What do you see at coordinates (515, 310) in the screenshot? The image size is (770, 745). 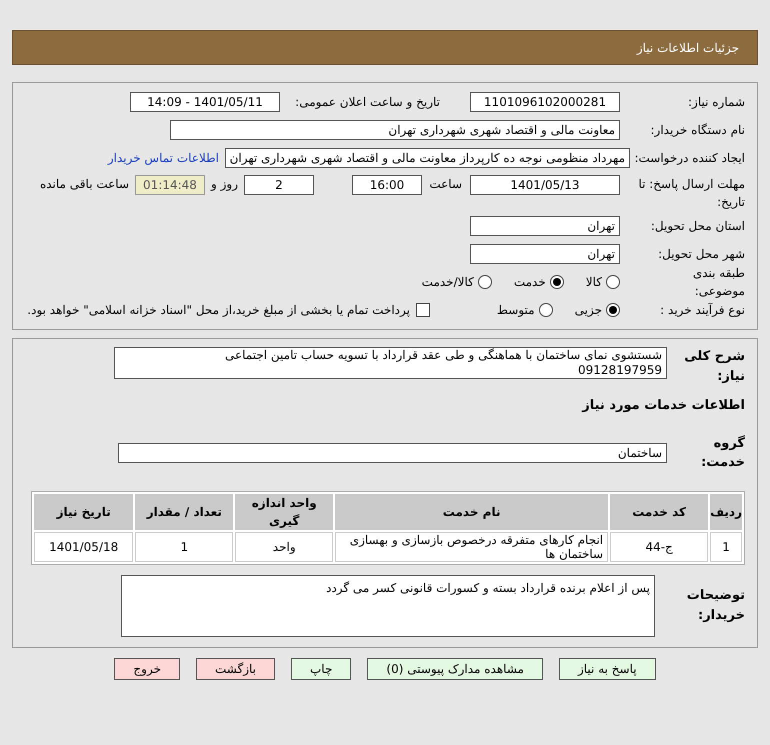 I see `radio-label: متوسط` at bounding box center [515, 310].